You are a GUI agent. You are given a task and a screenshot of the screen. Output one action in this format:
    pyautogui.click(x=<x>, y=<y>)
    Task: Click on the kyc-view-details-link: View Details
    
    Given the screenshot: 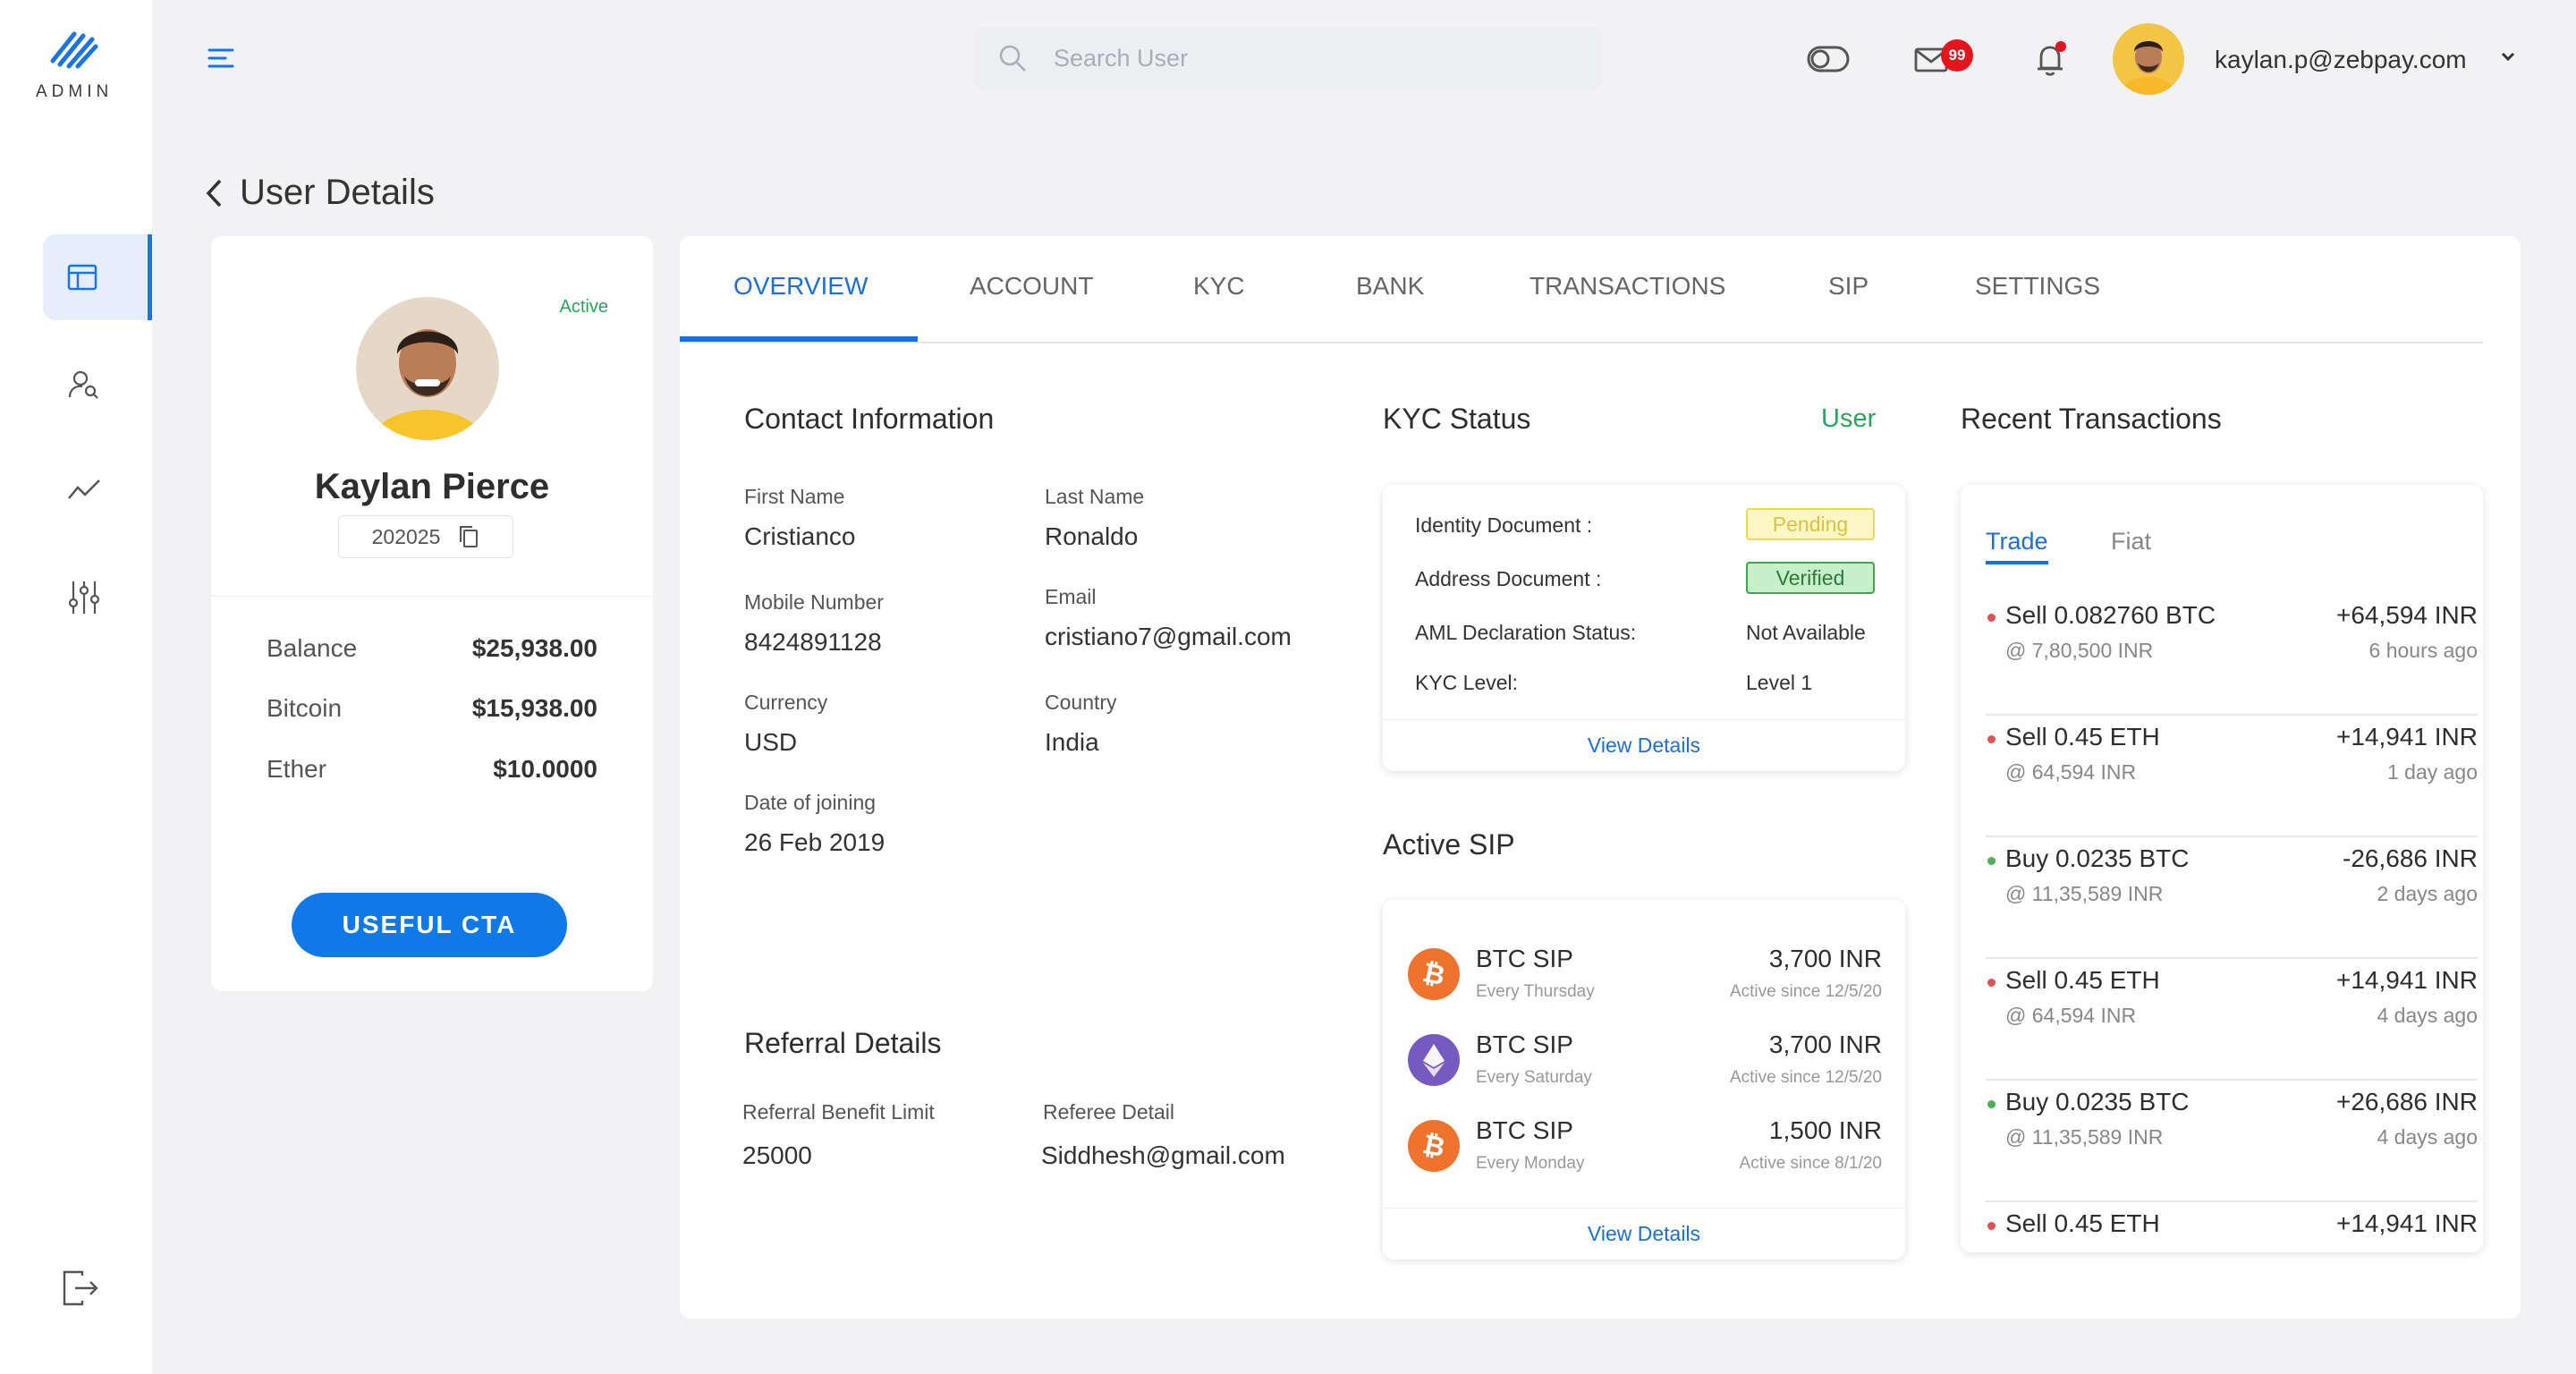 What is the action you would take?
    pyautogui.click(x=1644, y=745)
    